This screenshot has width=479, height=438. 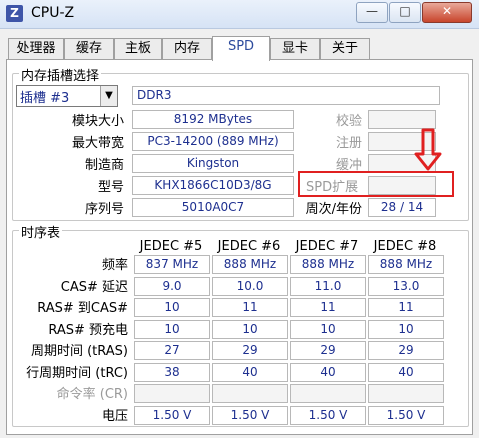 What do you see at coordinates (239, 14) in the screenshot?
I see `title-bar: Z CPU-Z — □ ✕` at bounding box center [239, 14].